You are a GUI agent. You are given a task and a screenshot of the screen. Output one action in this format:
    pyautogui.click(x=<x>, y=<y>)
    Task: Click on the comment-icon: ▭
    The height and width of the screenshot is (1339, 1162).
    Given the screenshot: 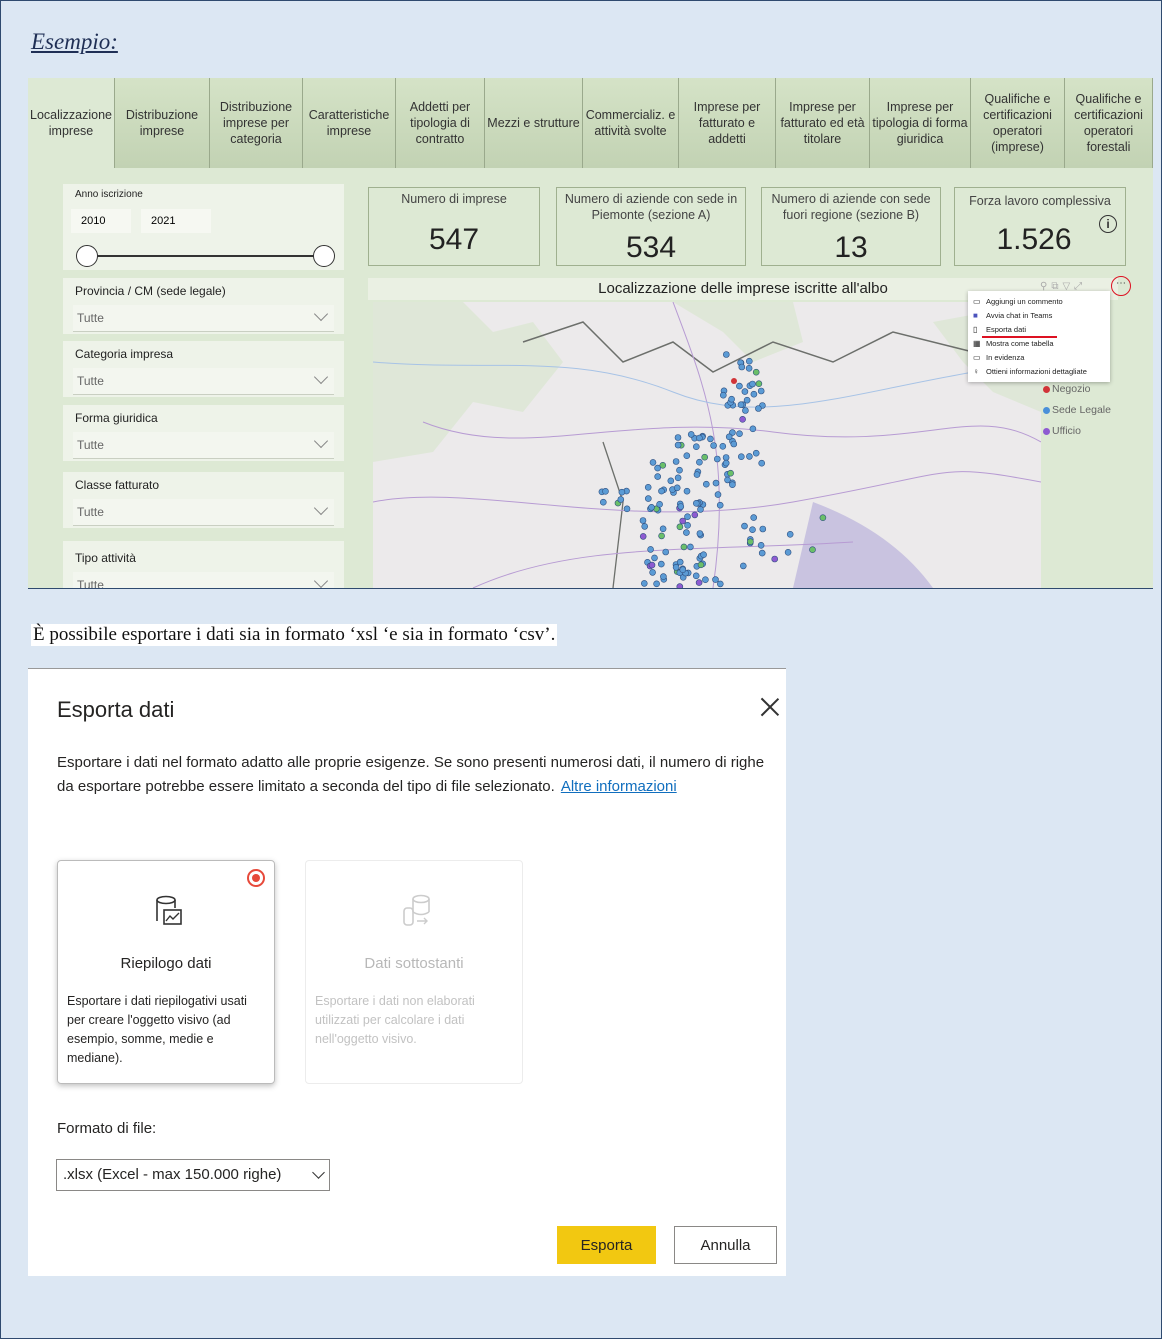 What is the action you would take?
    pyautogui.click(x=977, y=301)
    